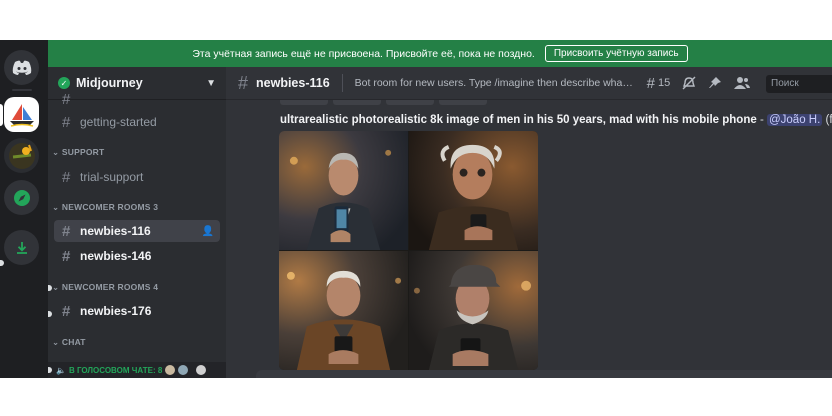 The height and width of the screenshot is (416, 832). I want to click on message-composer, so click(544, 374).